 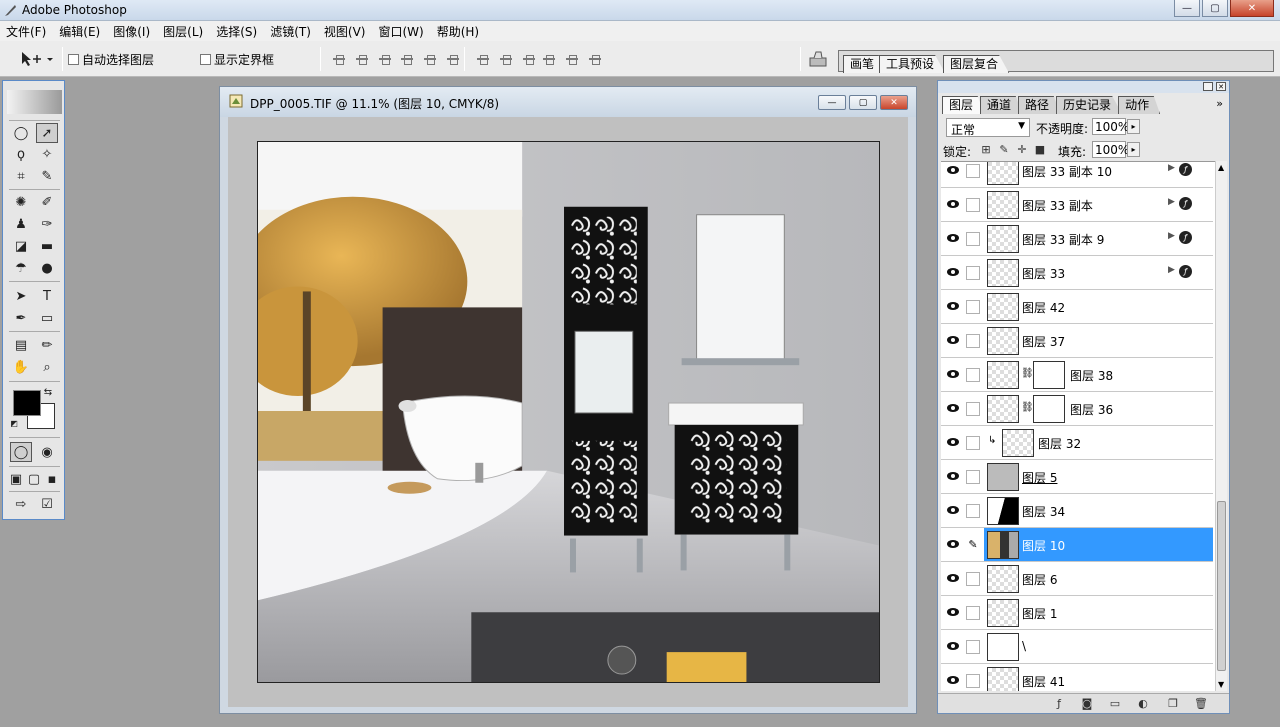 I want to click on layer-row: 图层 33 副本 9 ▶ ƒ, so click(x=1077, y=239).